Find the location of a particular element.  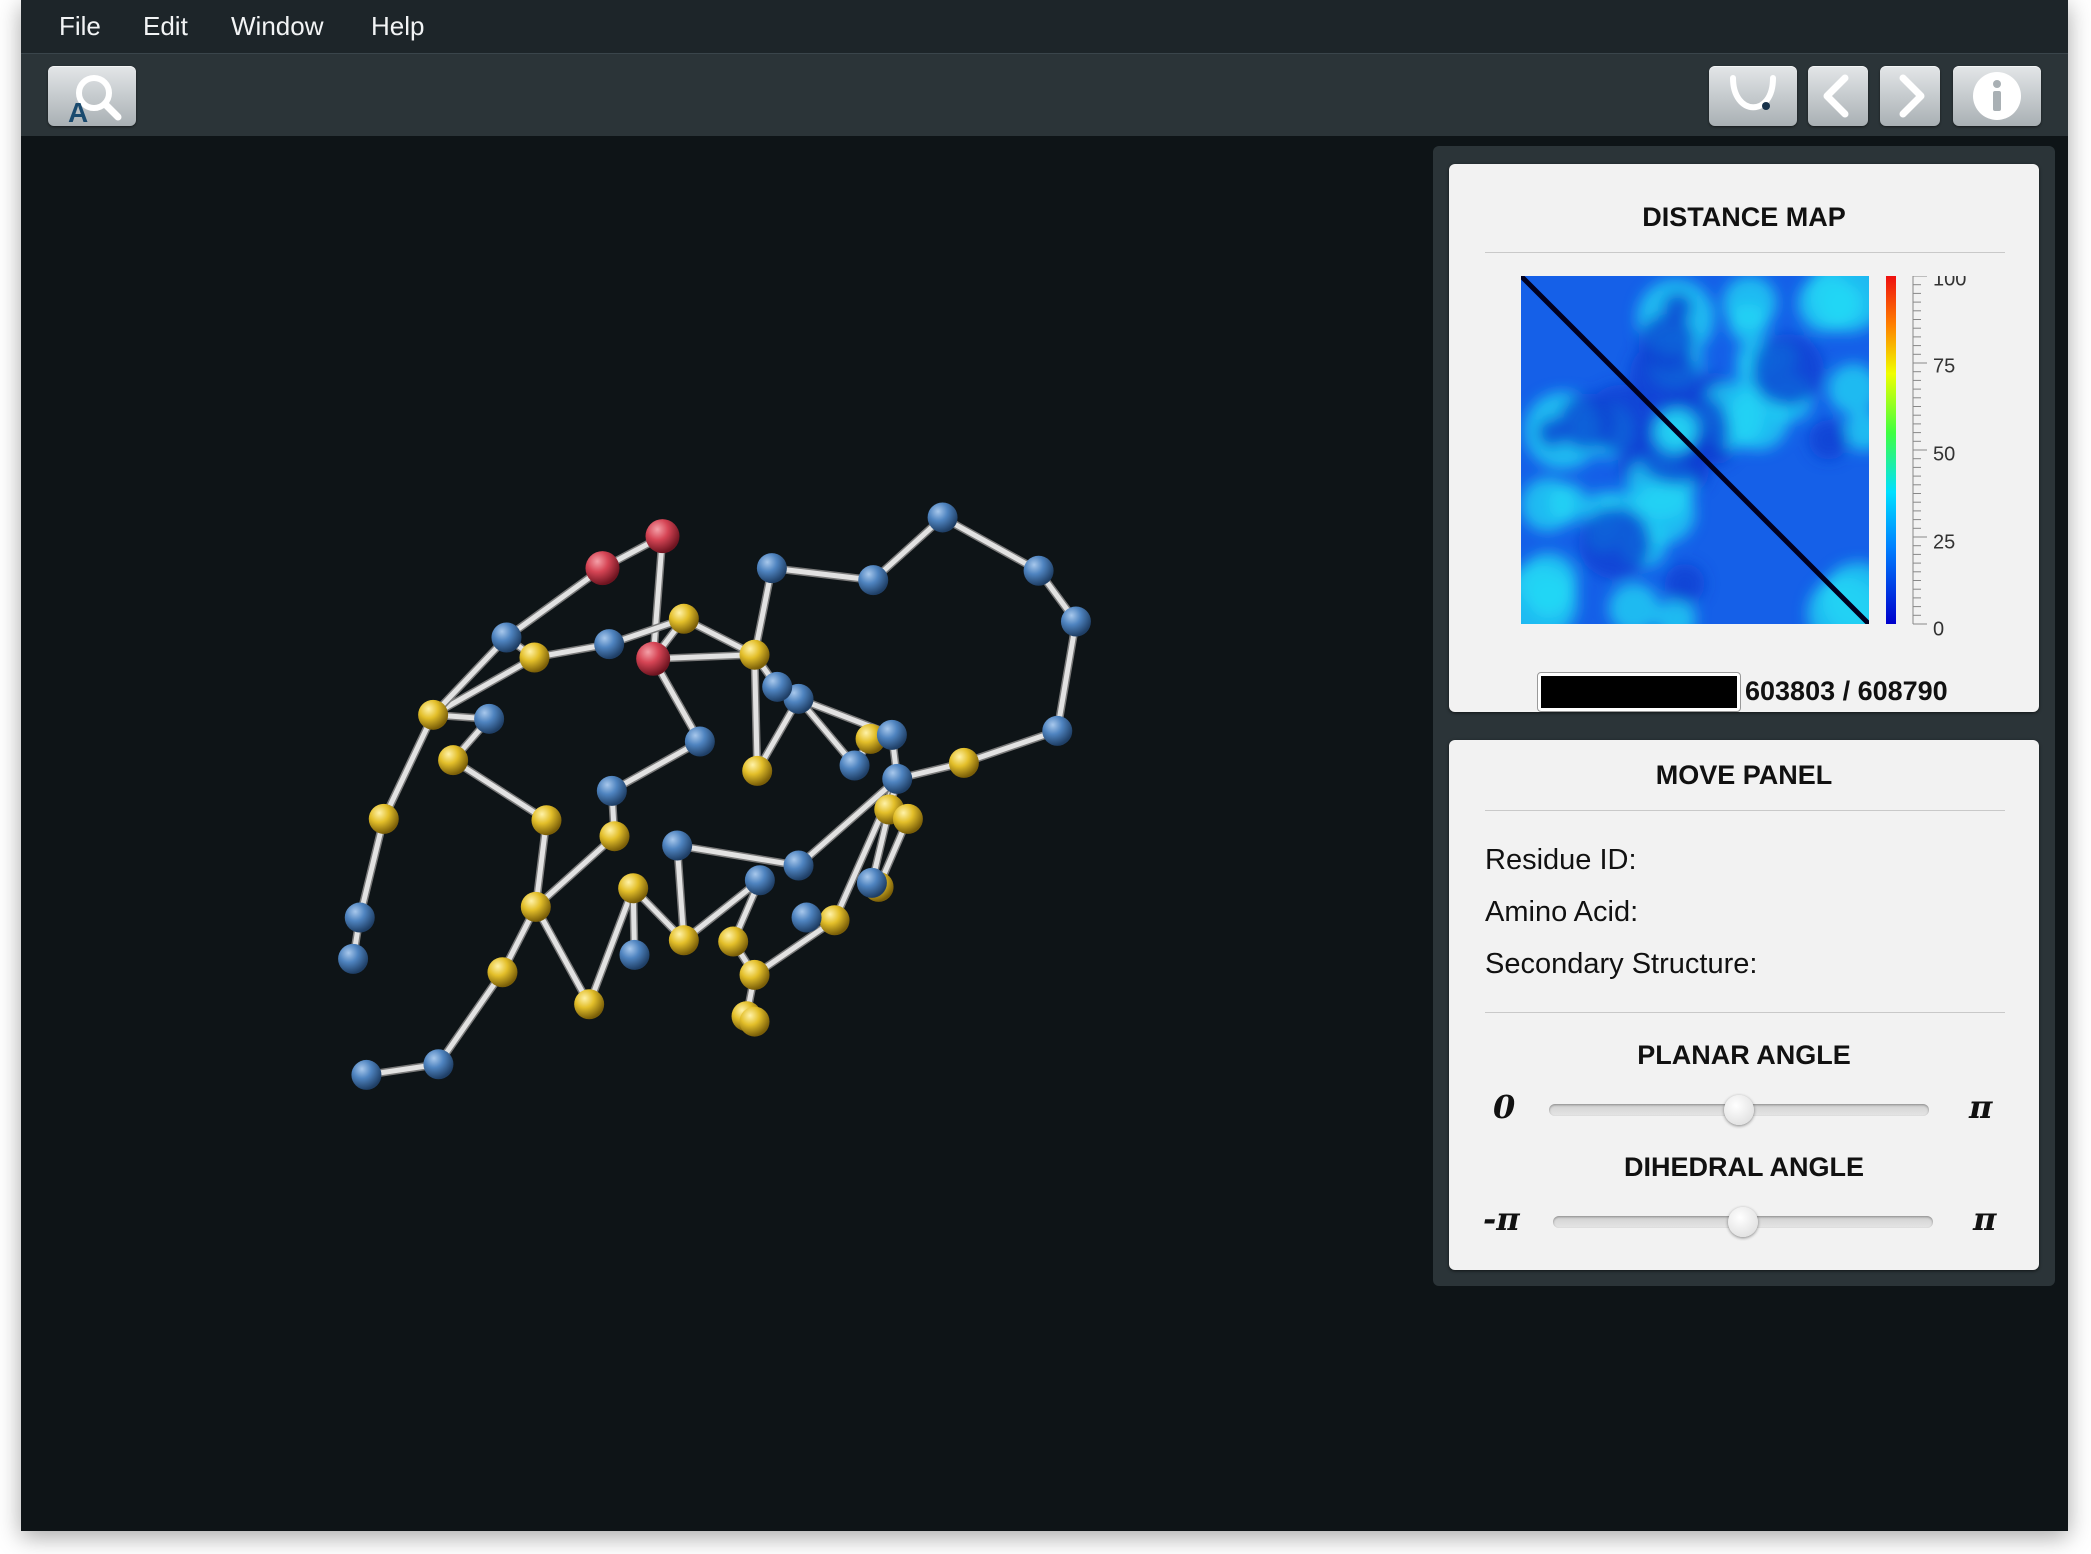

planar-angle-thumb is located at coordinates (1739, 1110).